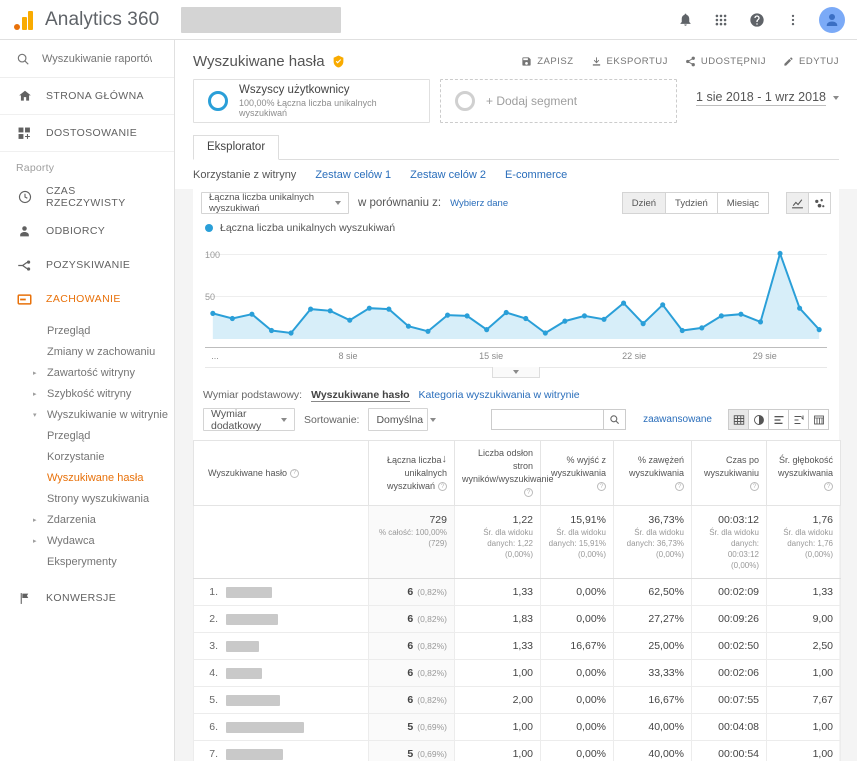 The height and width of the screenshot is (761, 857). I want to click on sidebar-subitem-zawartosc-witryny: ▸ Zawartość witryny, so click(87, 372).